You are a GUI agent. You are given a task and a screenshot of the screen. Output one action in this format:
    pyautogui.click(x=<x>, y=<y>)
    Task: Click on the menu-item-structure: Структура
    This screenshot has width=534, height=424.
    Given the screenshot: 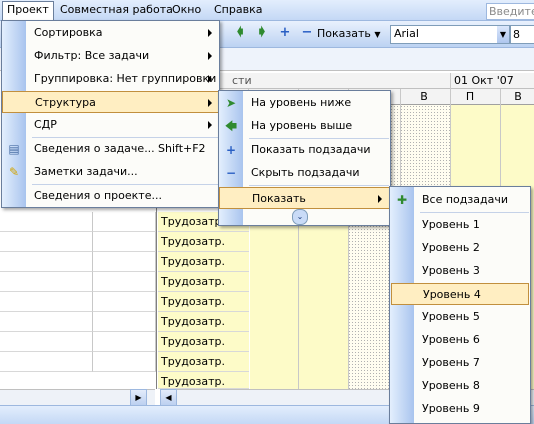 What is the action you would take?
    pyautogui.click(x=110, y=102)
    